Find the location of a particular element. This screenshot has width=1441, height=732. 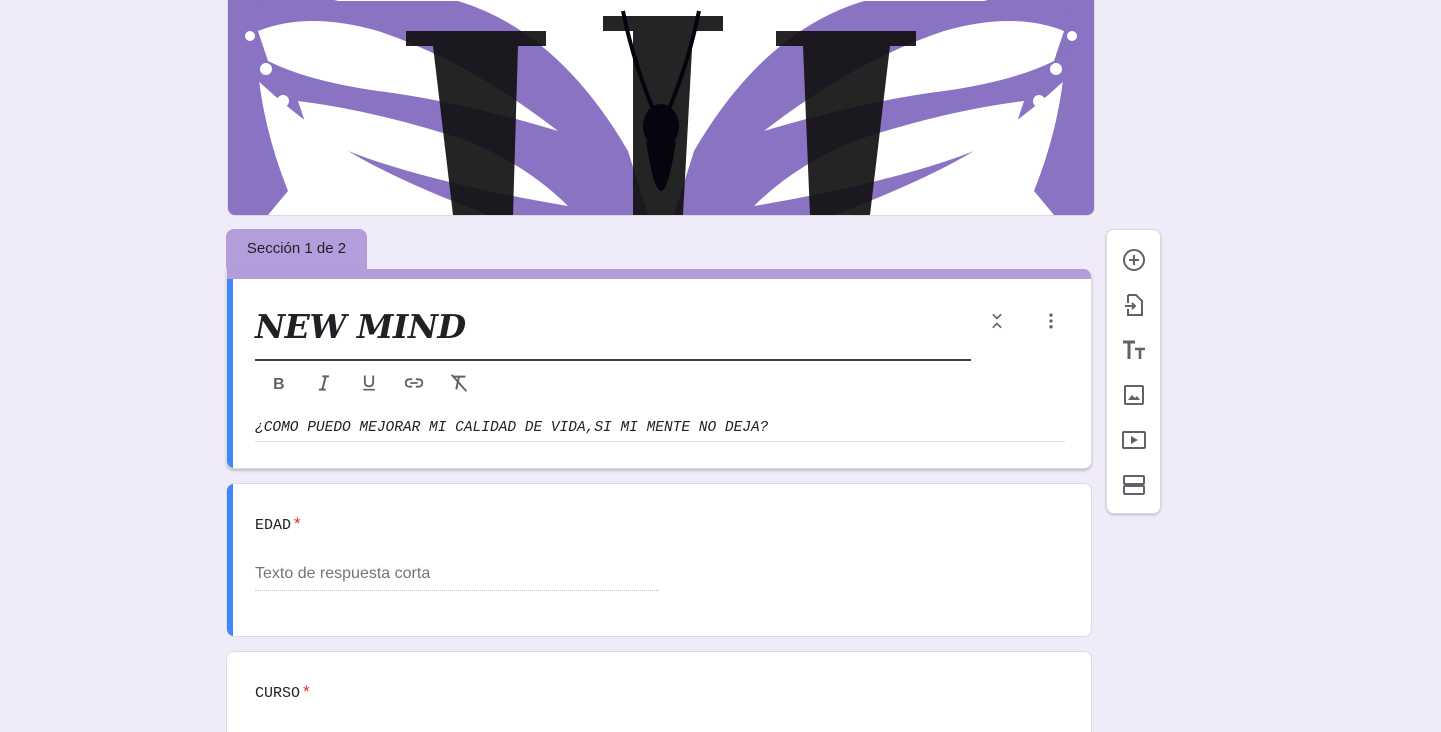

add-section-button is located at coordinates (1134, 485).